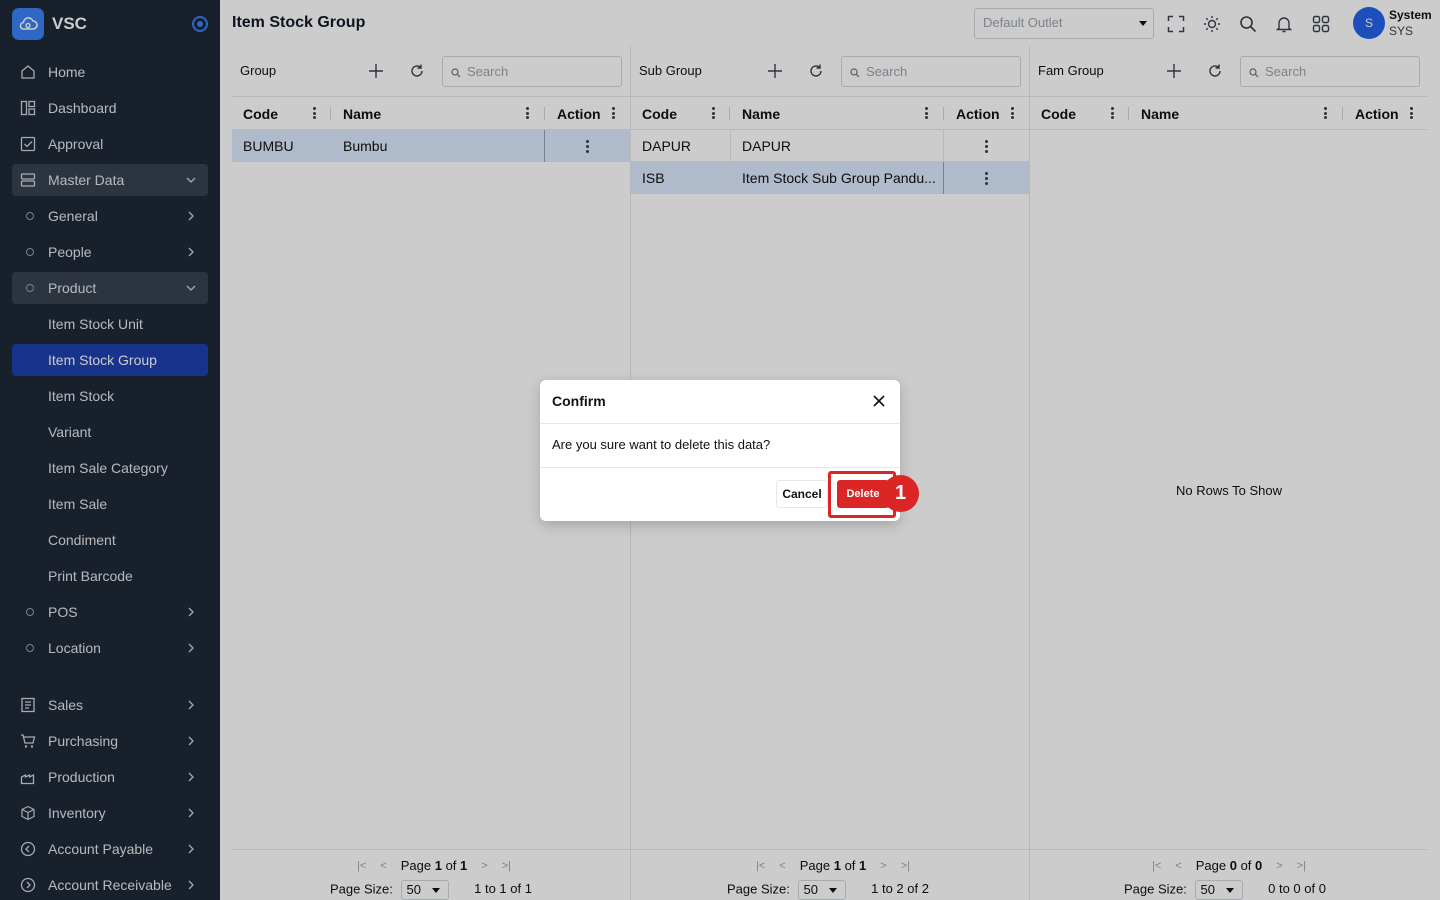 The image size is (1440, 900). Describe the element at coordinates (879, 401) in the screenshot. I see `close-icon` at that location.